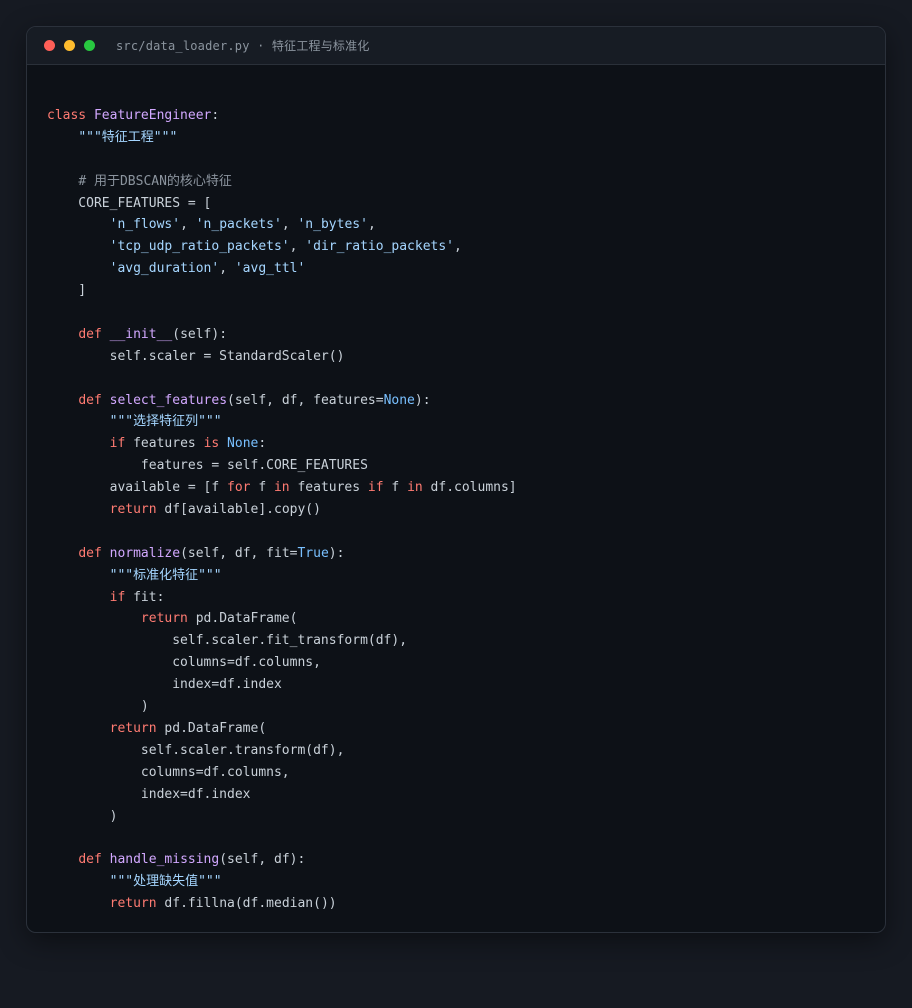 This screenshot has height=1008, width=912. Describe the element at coordinates (469, 488) in the screenshot. I see `code-token: df.columns]` at that location.